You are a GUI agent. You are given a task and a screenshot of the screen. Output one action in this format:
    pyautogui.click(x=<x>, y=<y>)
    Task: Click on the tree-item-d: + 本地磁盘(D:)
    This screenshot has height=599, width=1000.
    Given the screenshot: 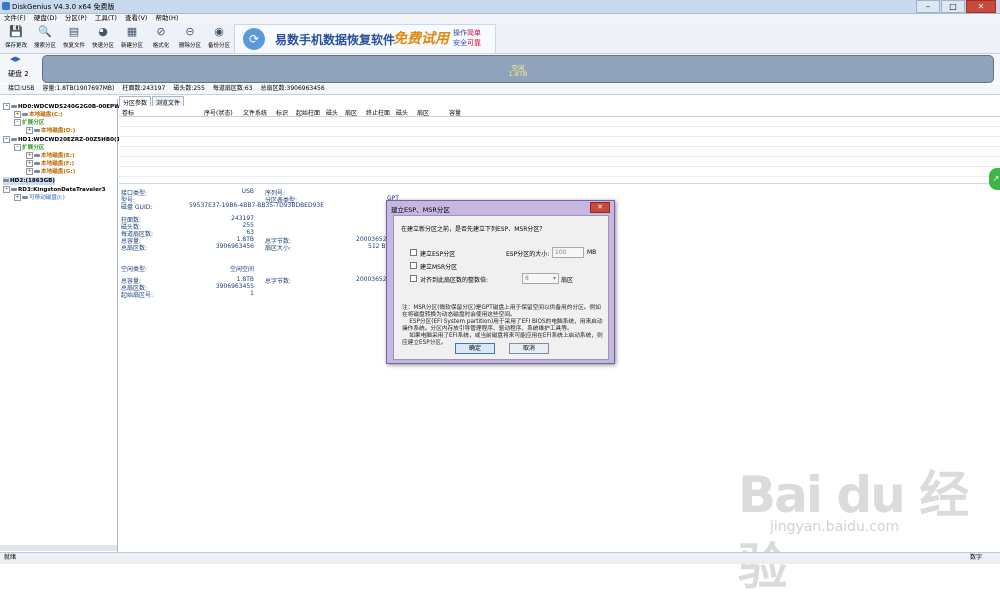 What is the action you would take?
    pyautogui.click(x=50, y=131)
    